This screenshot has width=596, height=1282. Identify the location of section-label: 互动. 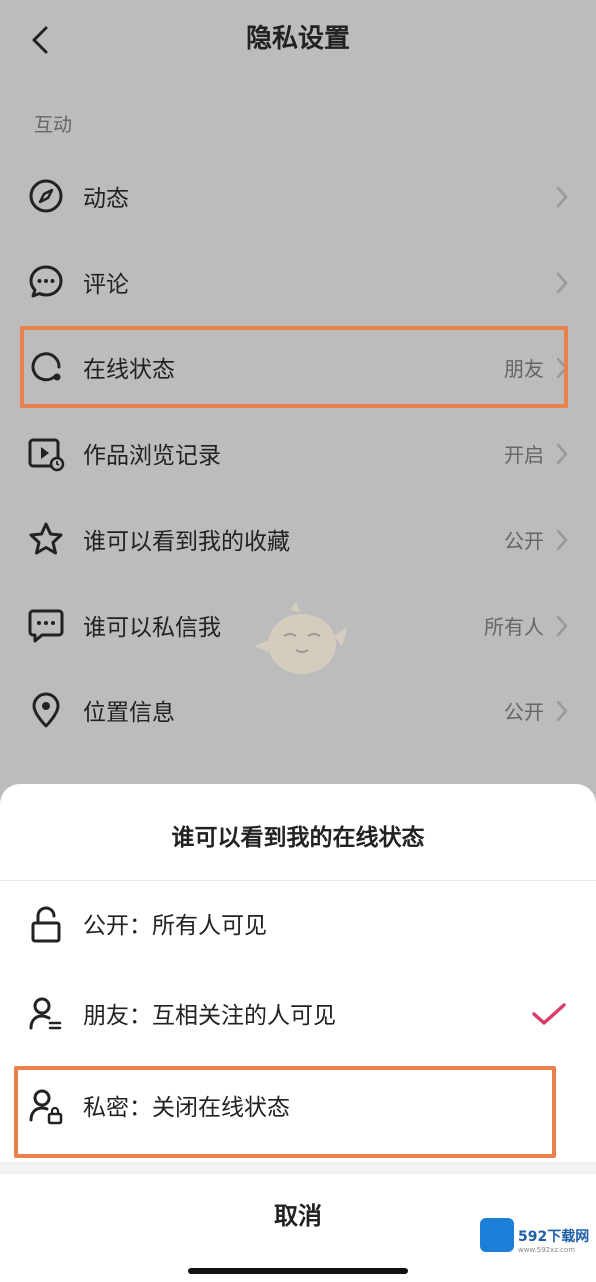
(53, 125).